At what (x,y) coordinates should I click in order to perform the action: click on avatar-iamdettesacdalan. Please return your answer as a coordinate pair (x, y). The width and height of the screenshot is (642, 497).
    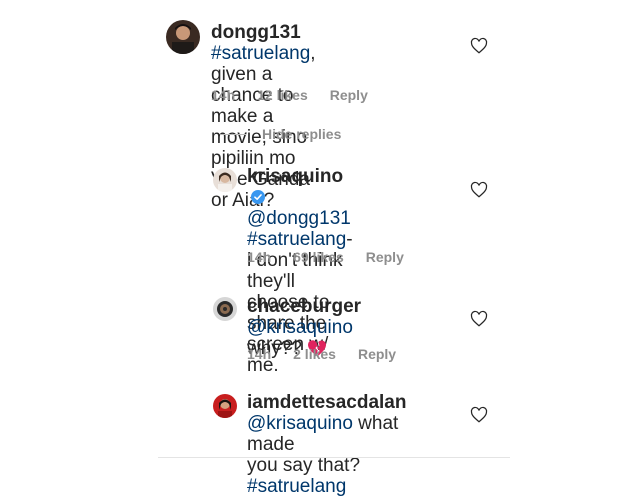
    Looking at the image, I should click on (225, 406).